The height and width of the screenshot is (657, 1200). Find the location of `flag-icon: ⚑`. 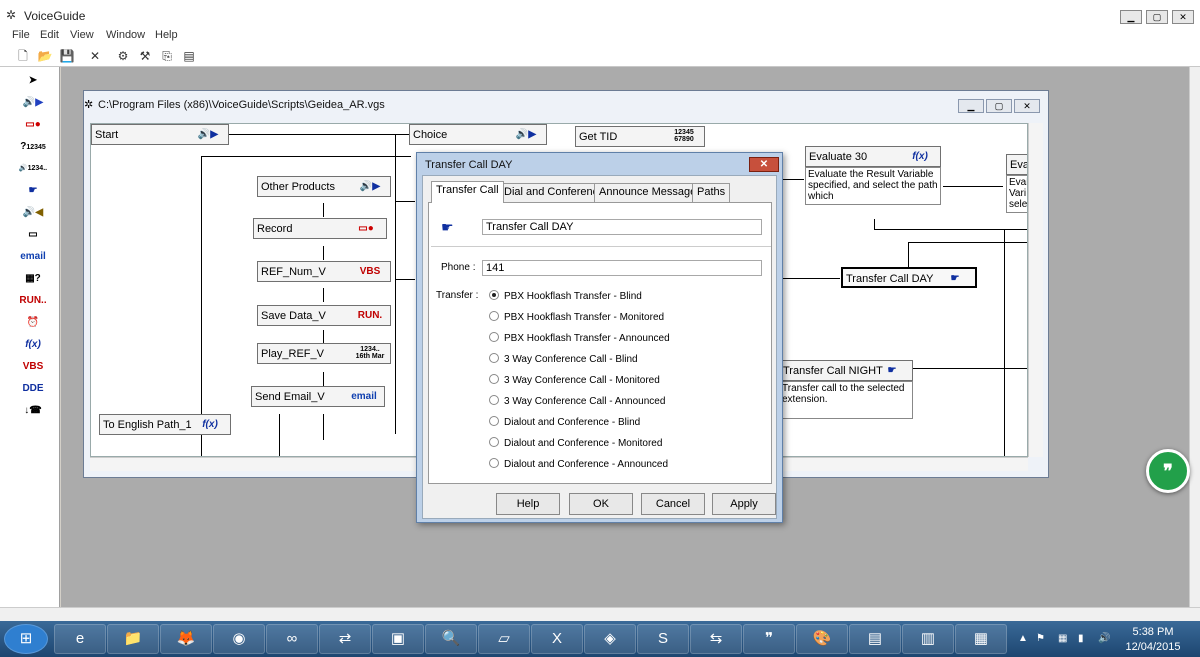

flag-icon: ⚑ is located at coordinates (1040, 638).